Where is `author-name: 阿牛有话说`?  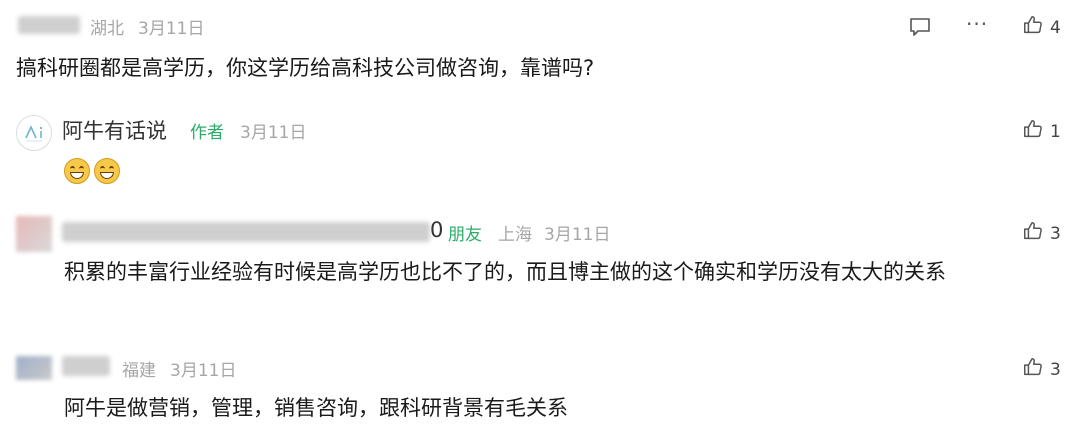 author-name: 阿牛有话说 is located at coordinates (114, 130).